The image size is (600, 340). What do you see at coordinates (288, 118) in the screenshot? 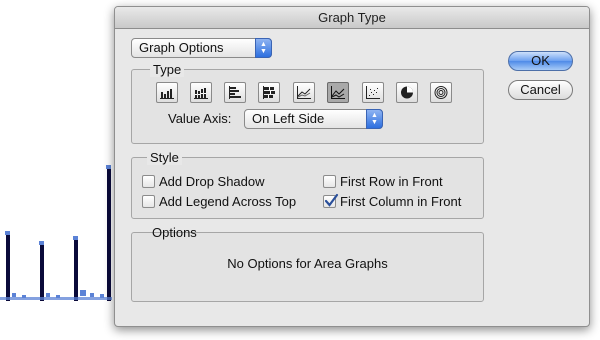
I see `value-axis-popup-value: On Left Side` at bounding box center [288, 118].